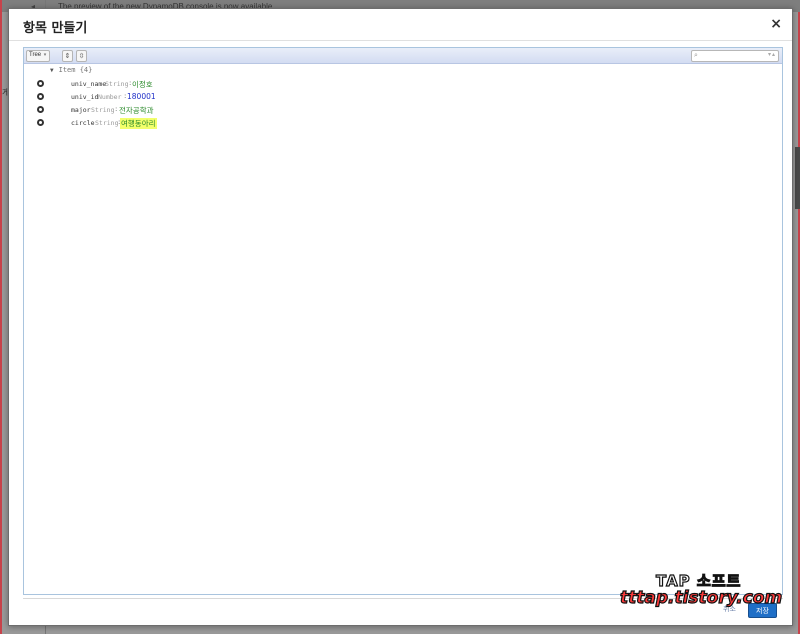 This screenshot has height=634, width=800. What do you see at coordinates (400, 25) in the screenshot?
I see `modal-header: 항목 만들기 ×` at bounding box center [400, 25].